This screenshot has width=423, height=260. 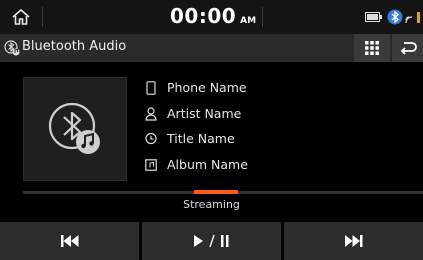 I want to click on next-icon, so click(x=353, y=241).